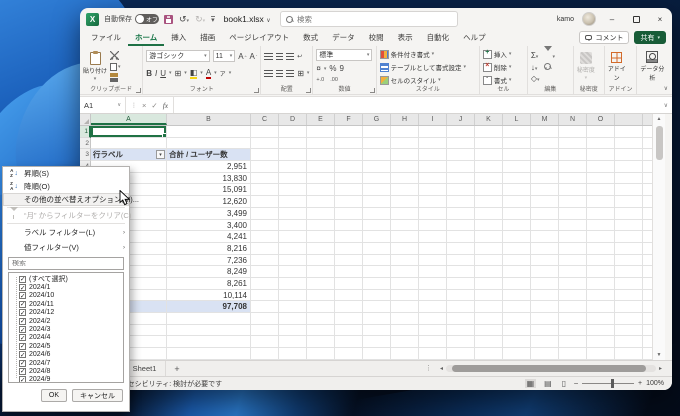 This screenshot has width=680, height=416. What do you see at coordinates (433, 330) in the screenshot?
I see `cell-I18` at bounding box center [433, 330].